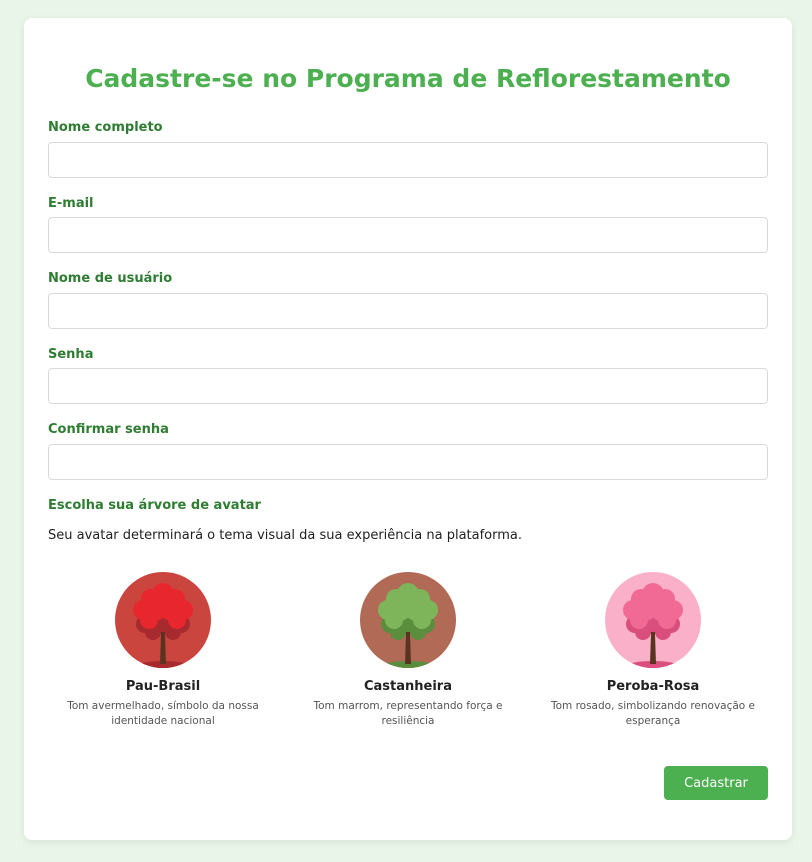 This screenshot has width=812, height=862. Describe the element at coordinates (408, 160) in the screenshot. I see `full-name-input` at that location.